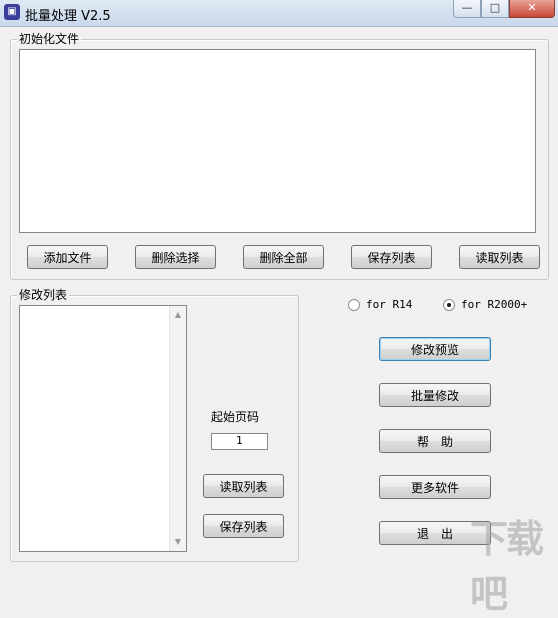  What do you see at coordinates (177, 428) in the screenshot?
I see `modify-list-scrollbar: ▲ ▼` at bounding box center [177, 428].